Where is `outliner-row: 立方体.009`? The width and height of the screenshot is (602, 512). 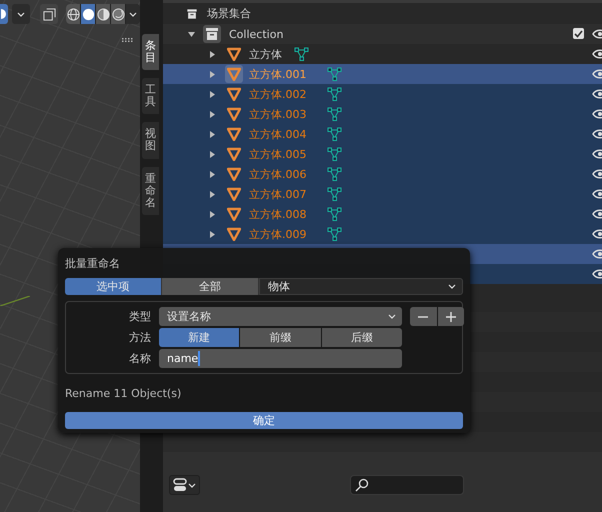
outliner-row: 立方体.009 is located at coordinates (382, 234).